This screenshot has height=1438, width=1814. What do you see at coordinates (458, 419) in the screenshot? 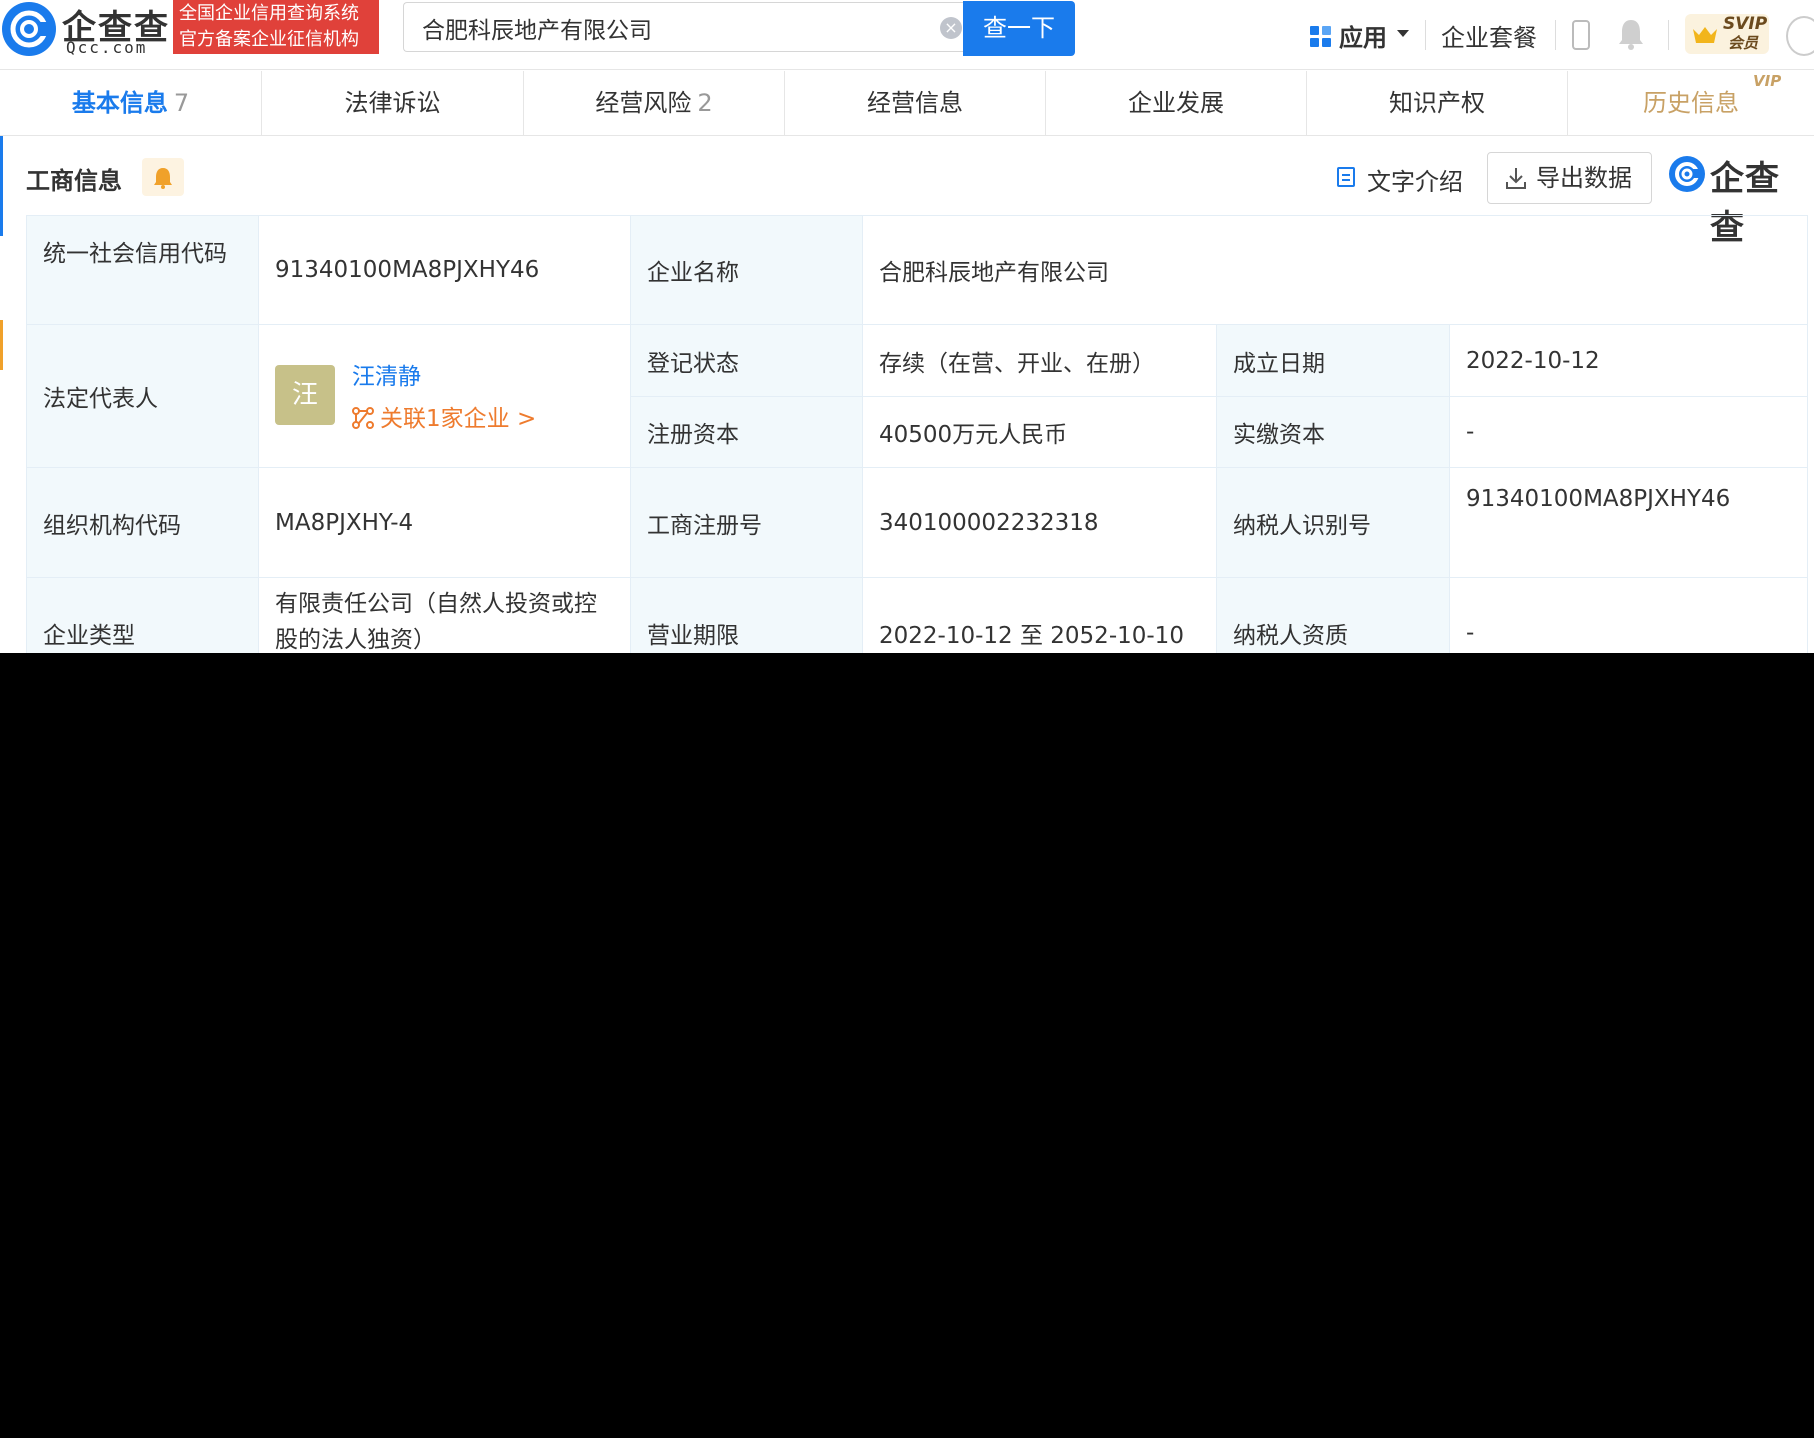
I see `related-companies-label: 关联1家企业 >` at bounding box center [458, 419].